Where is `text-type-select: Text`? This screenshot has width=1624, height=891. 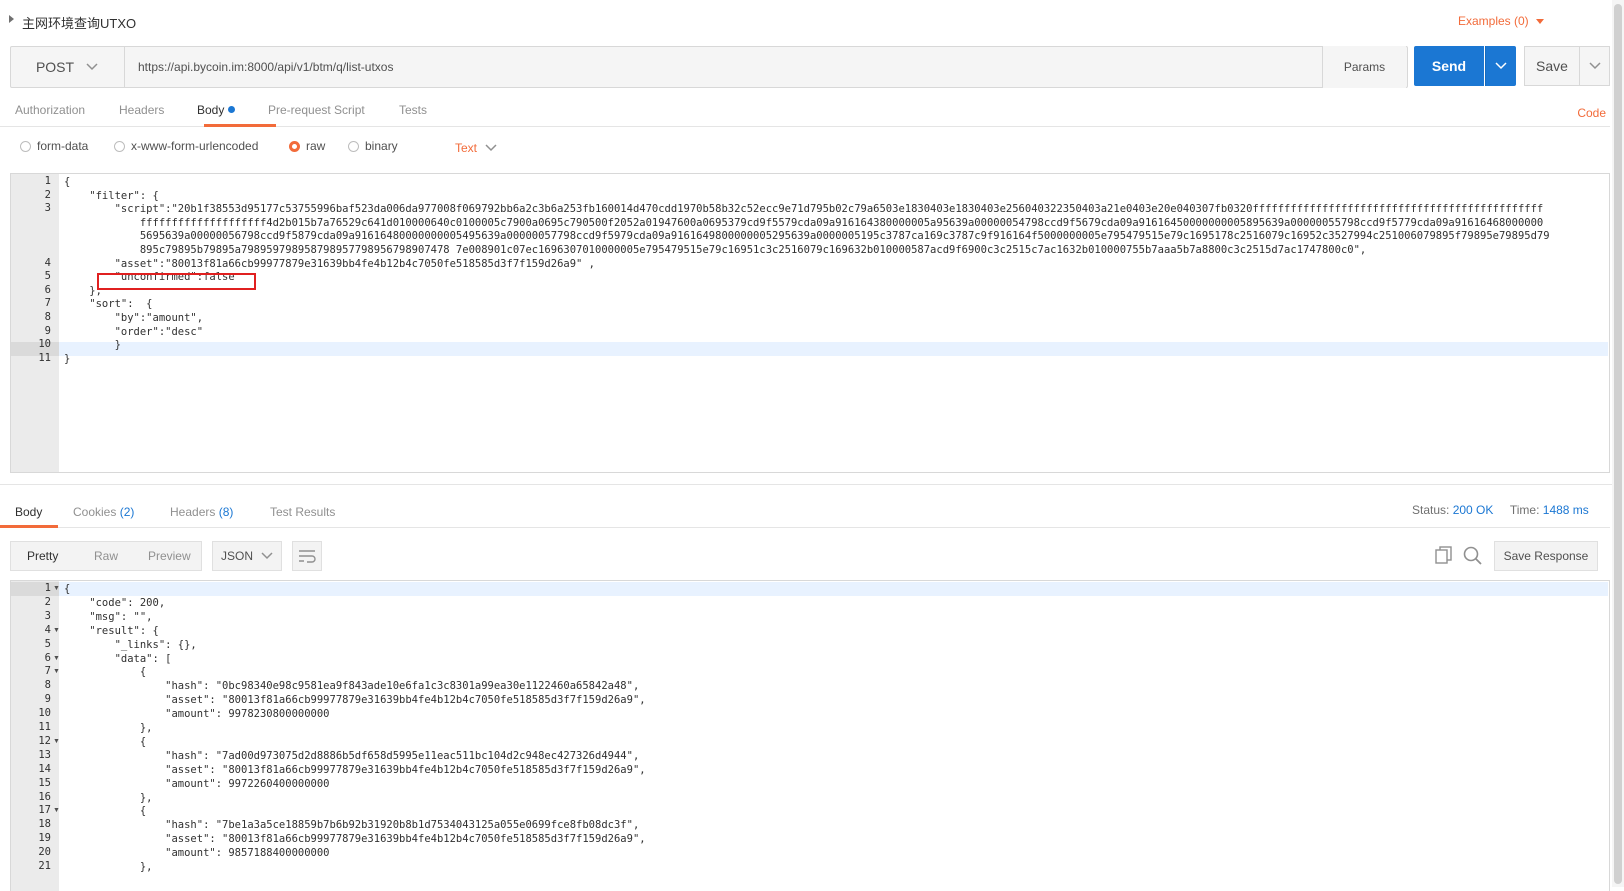 text-type-select: Text is located at coordinates (476, 148).